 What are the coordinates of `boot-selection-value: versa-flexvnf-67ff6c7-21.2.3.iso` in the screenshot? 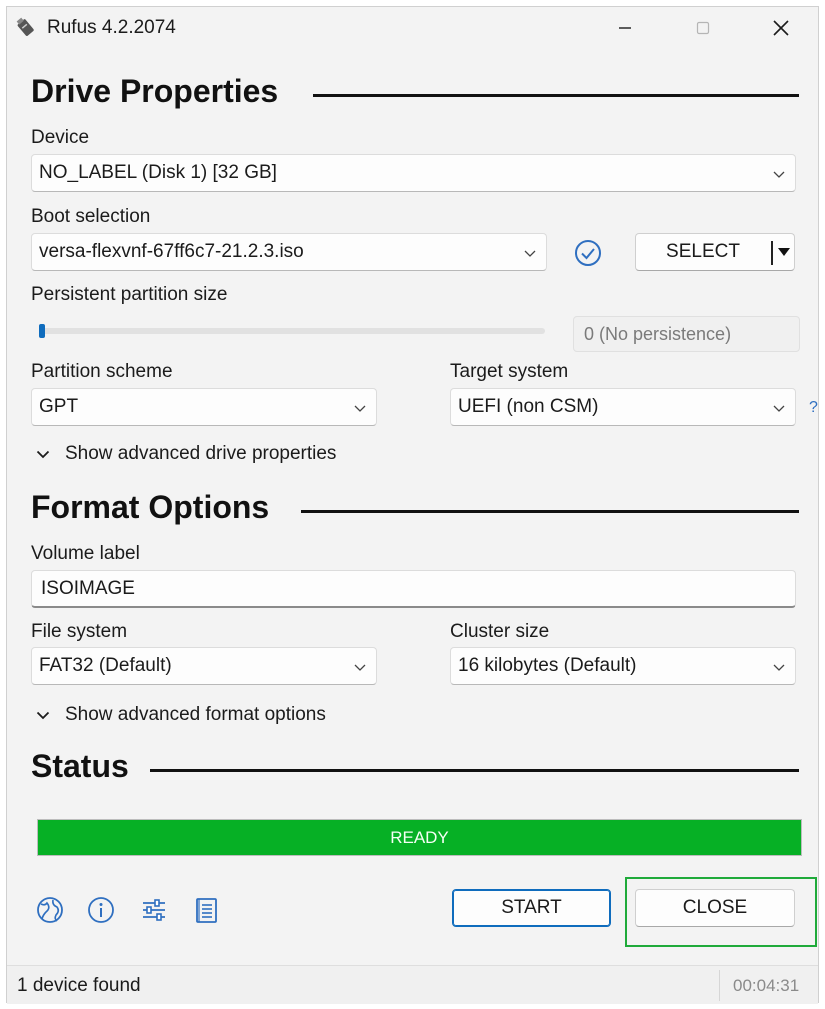 It's located at (171, 251).